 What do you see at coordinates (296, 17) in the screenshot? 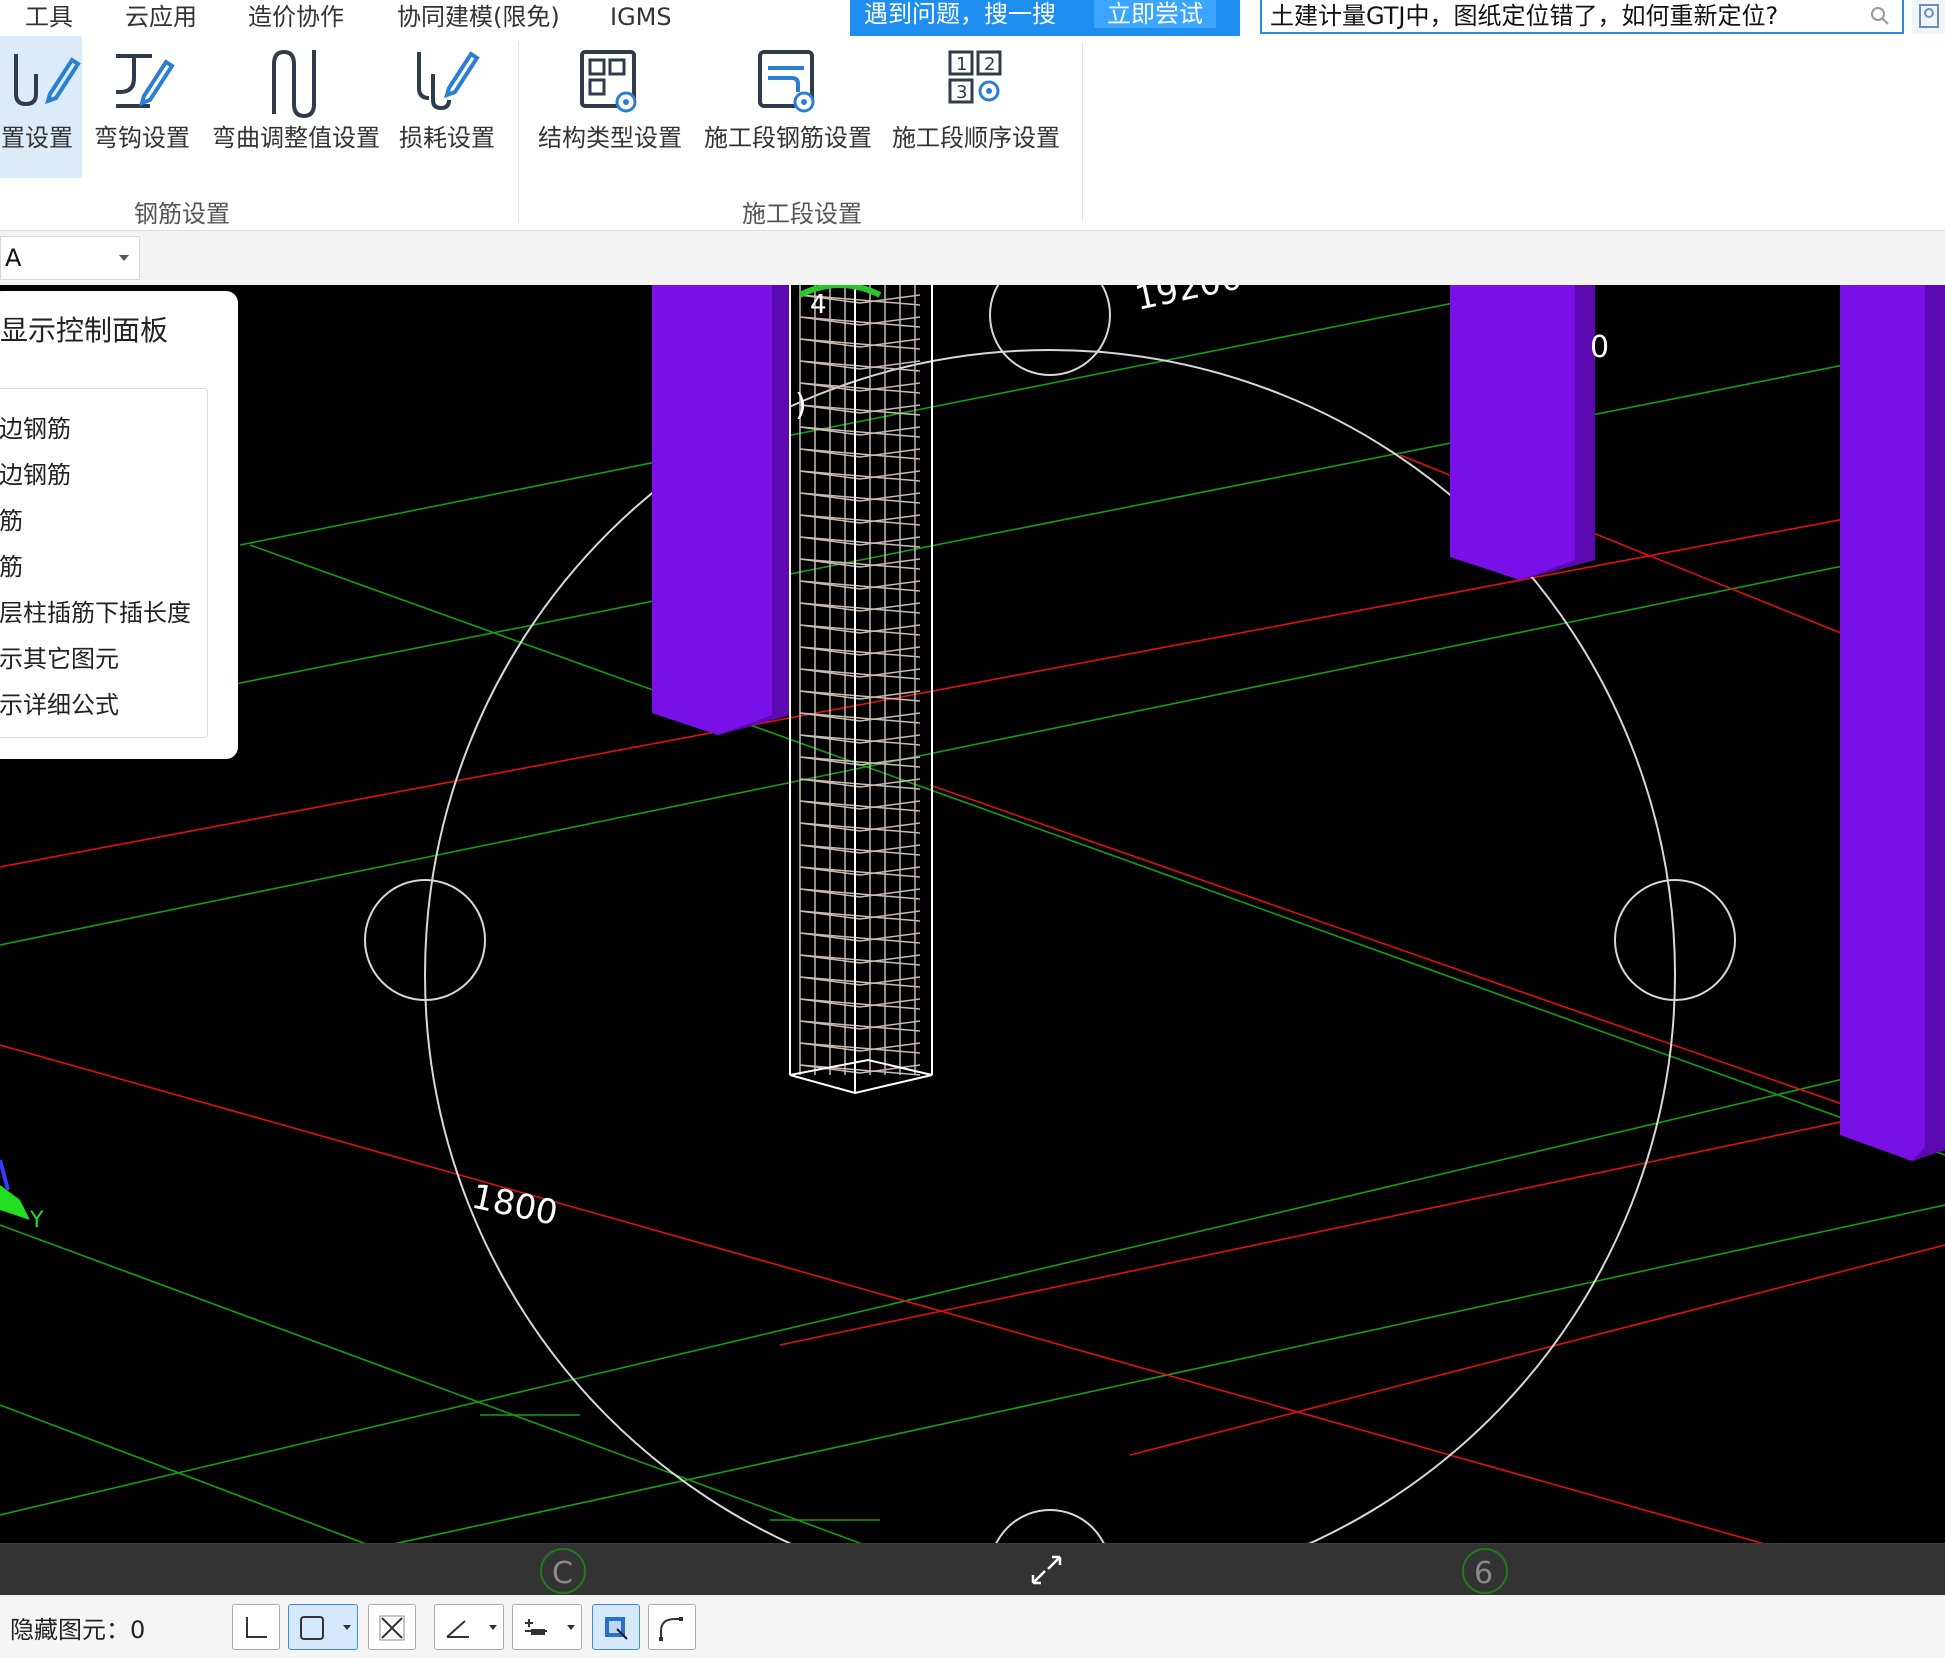
I see `menu-cost-collab: 造价协作` at bounding box center [296, 17].